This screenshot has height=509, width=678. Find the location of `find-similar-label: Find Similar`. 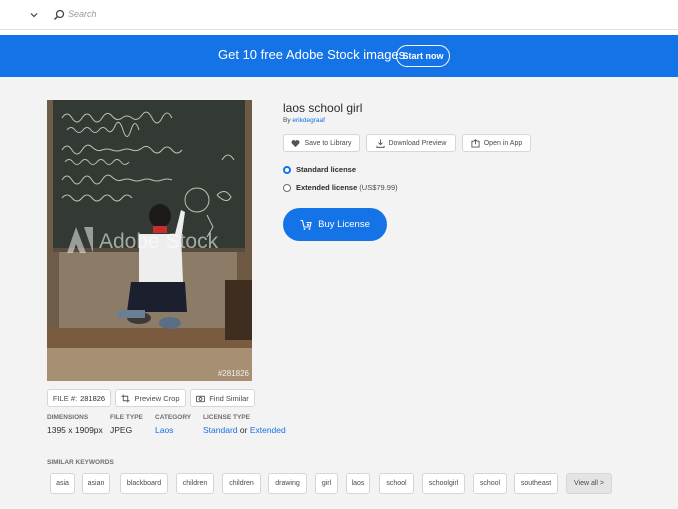

find-similar-label: Find Similar is located at coordinates (229, 398).